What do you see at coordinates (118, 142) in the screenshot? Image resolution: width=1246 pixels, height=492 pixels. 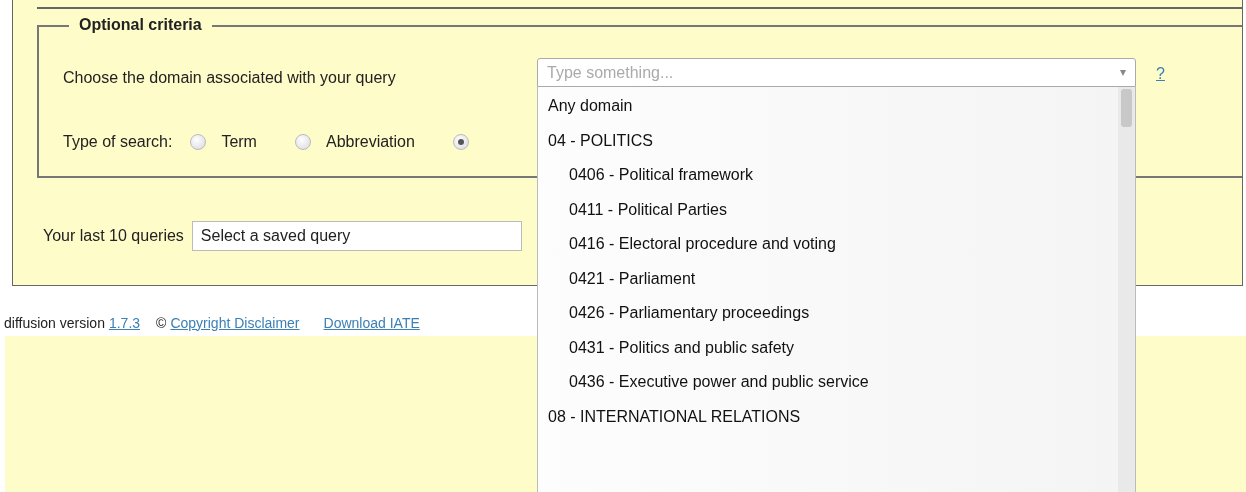 I see `search-type-label: Type of search:` at bounding box center [118, 142].